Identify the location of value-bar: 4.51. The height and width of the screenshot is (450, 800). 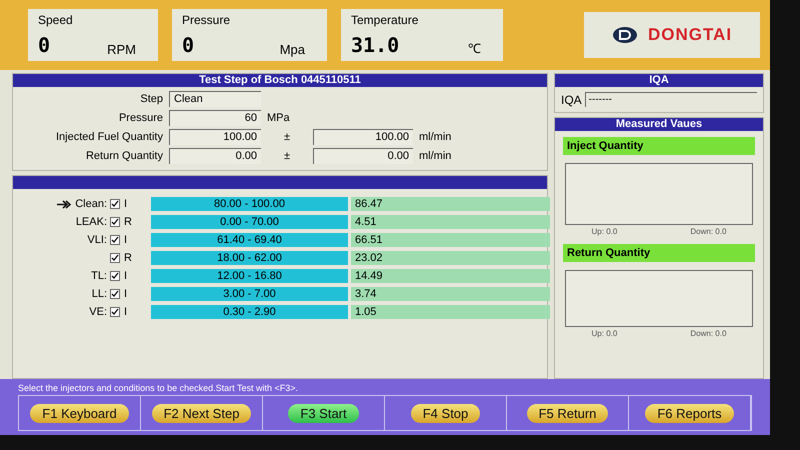
(450, 222).